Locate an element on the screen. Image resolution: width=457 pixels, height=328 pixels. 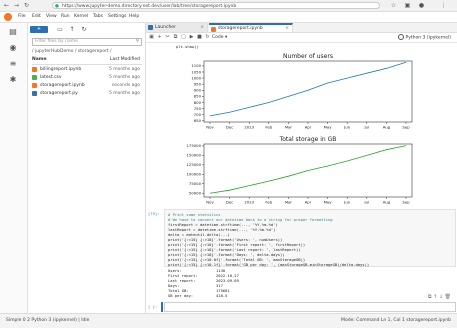
x-tick-label: 2023 is located at coordinates (249, 127).